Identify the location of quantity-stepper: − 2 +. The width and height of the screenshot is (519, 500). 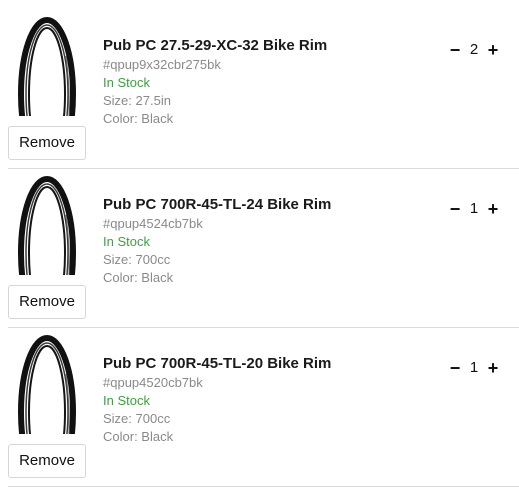
(474, 50).